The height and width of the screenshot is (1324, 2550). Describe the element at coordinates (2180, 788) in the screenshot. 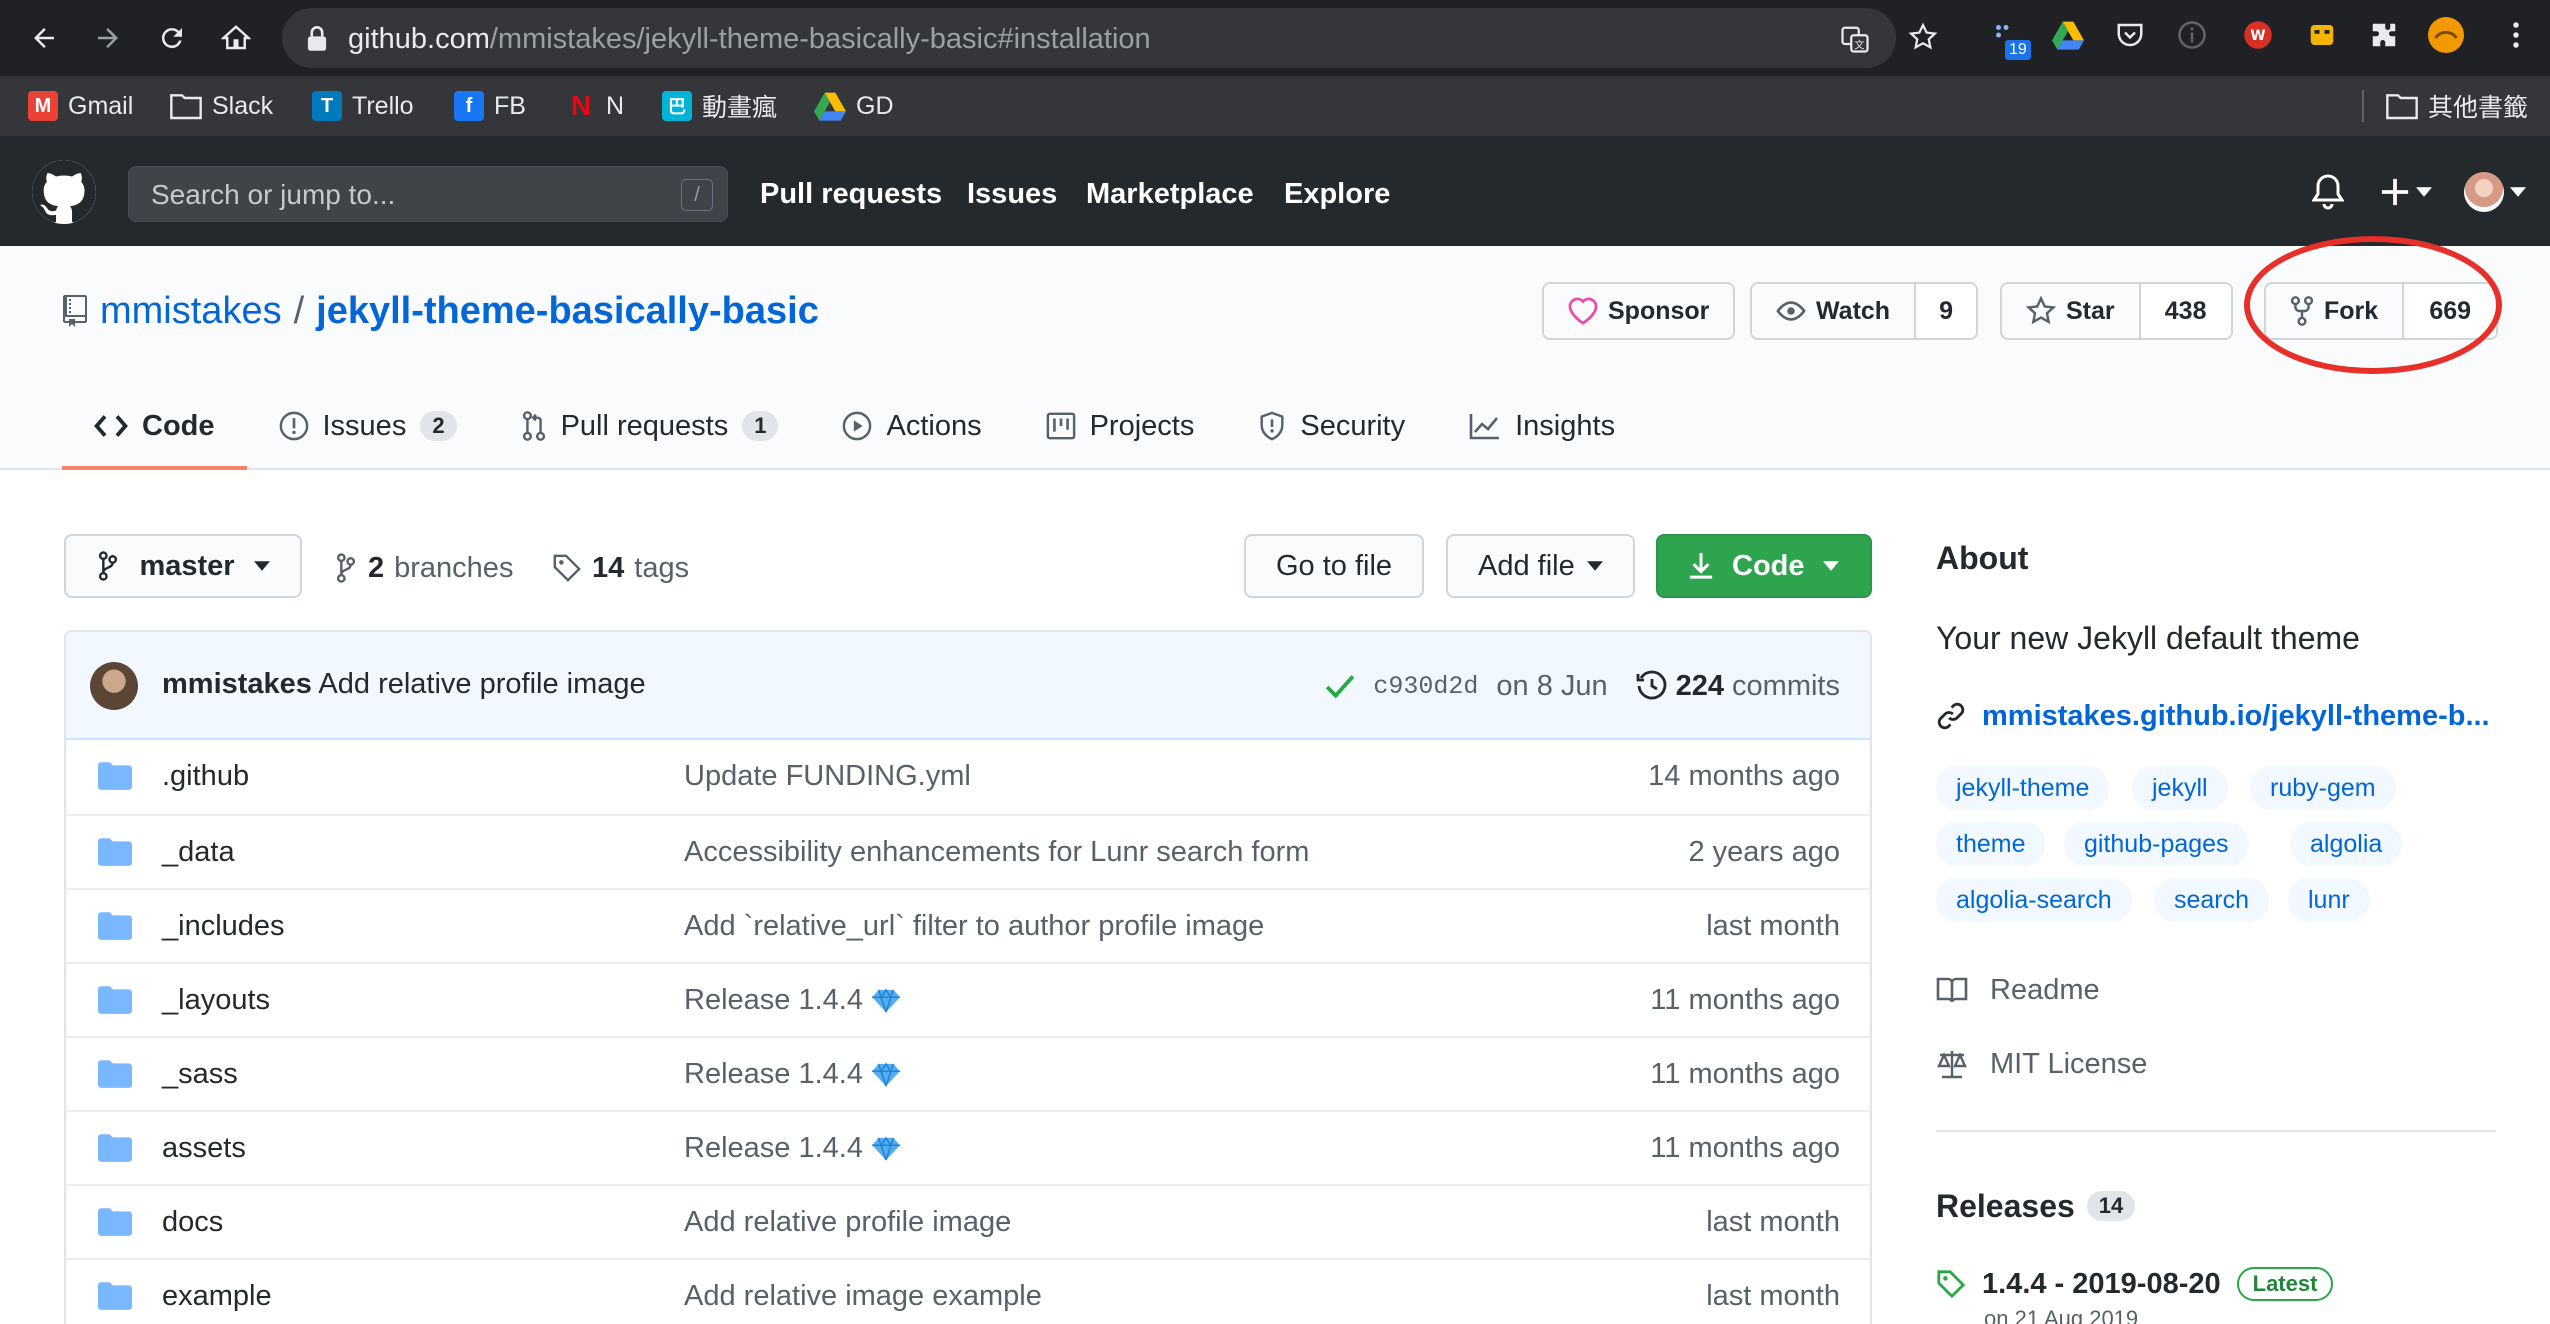

I see `topic-tag: jekyll` at that location.